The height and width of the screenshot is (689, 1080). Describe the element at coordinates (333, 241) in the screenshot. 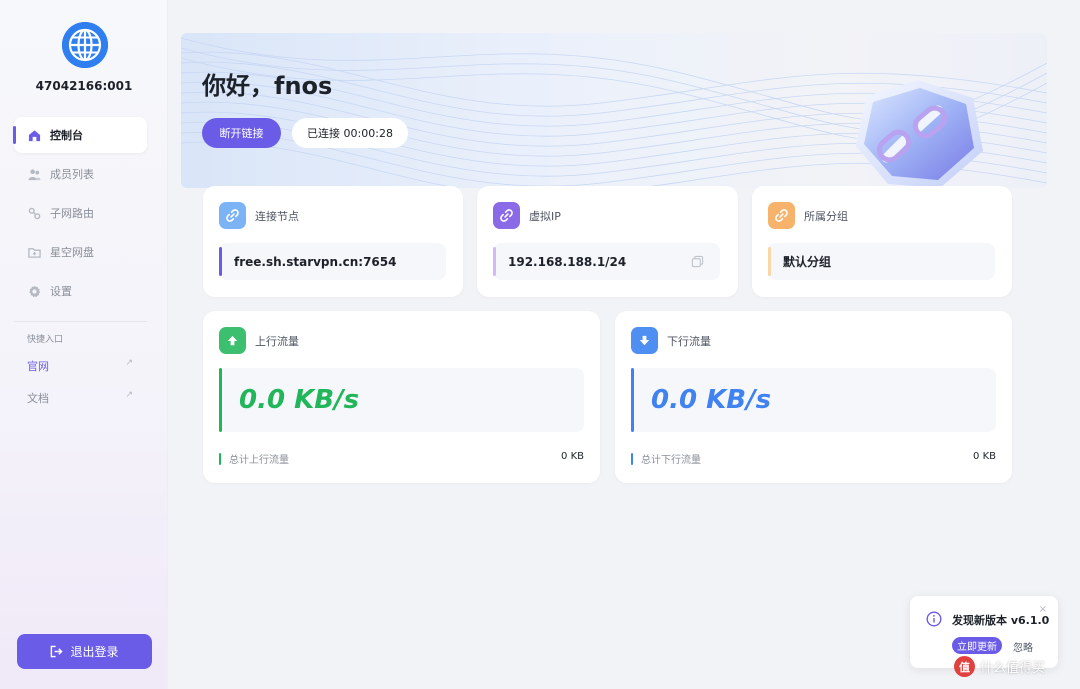

I see `card-connect-node: 连接节点 free.sh.starvpn.cn:7654` at that location.